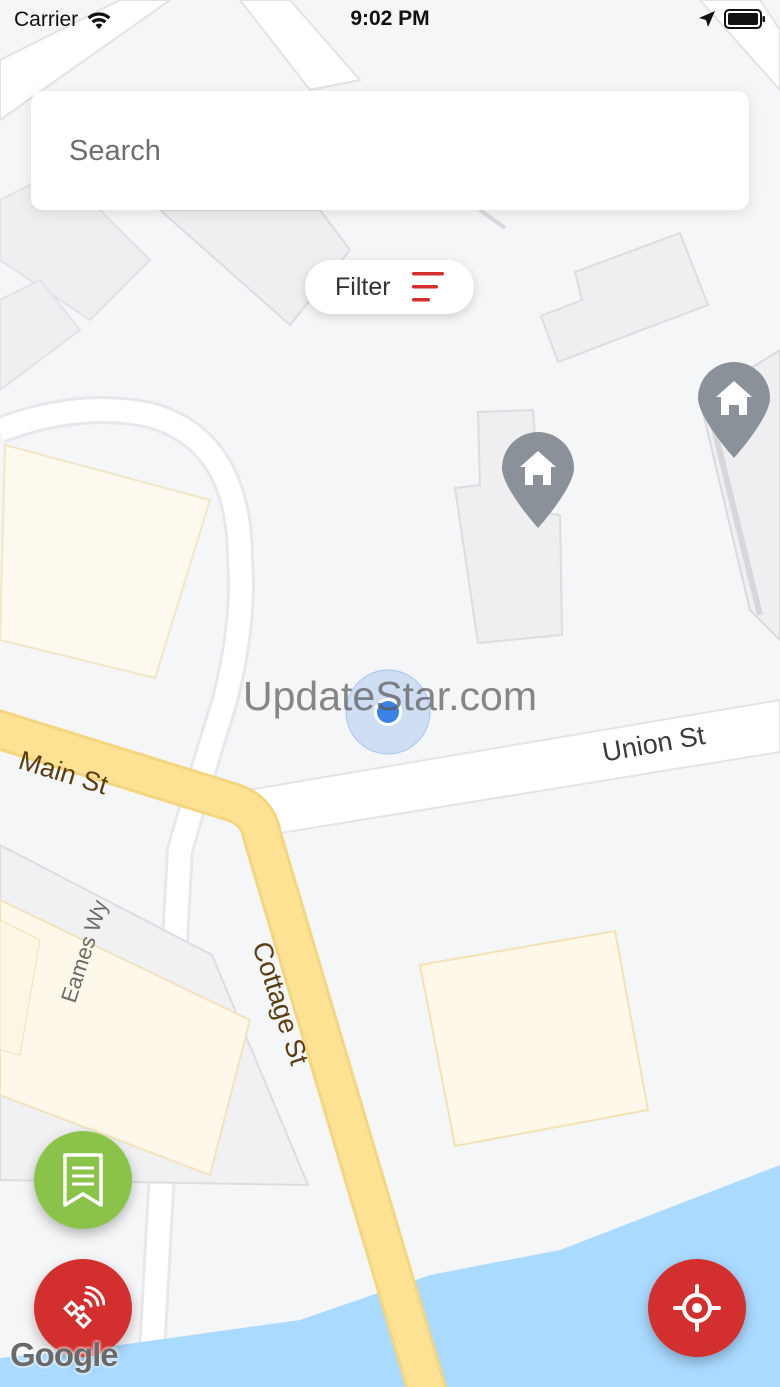 The height and width of the screenshot is (1387, 780). I want to click on filter-button: Filter, so click(389, 287).